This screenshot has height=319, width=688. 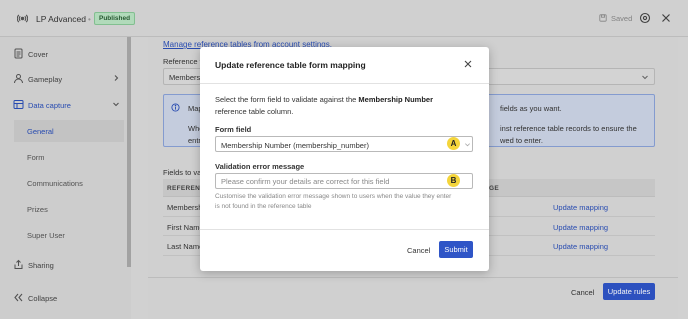 I want to click on validation-error-input, so click(x=344, y=181).